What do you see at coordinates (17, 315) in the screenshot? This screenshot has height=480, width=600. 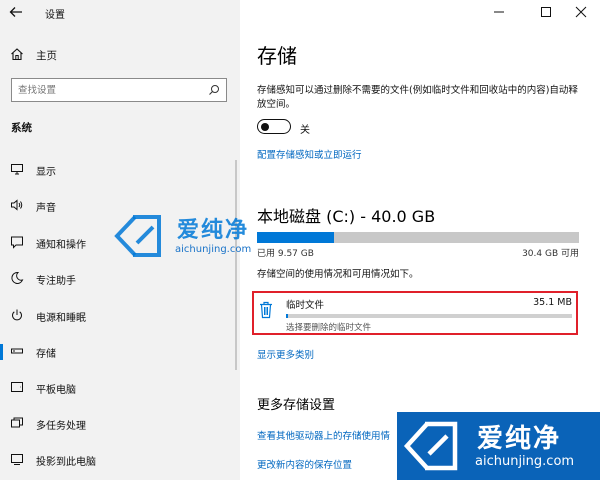 I see `power-icon` at bounding box center [17, 315].